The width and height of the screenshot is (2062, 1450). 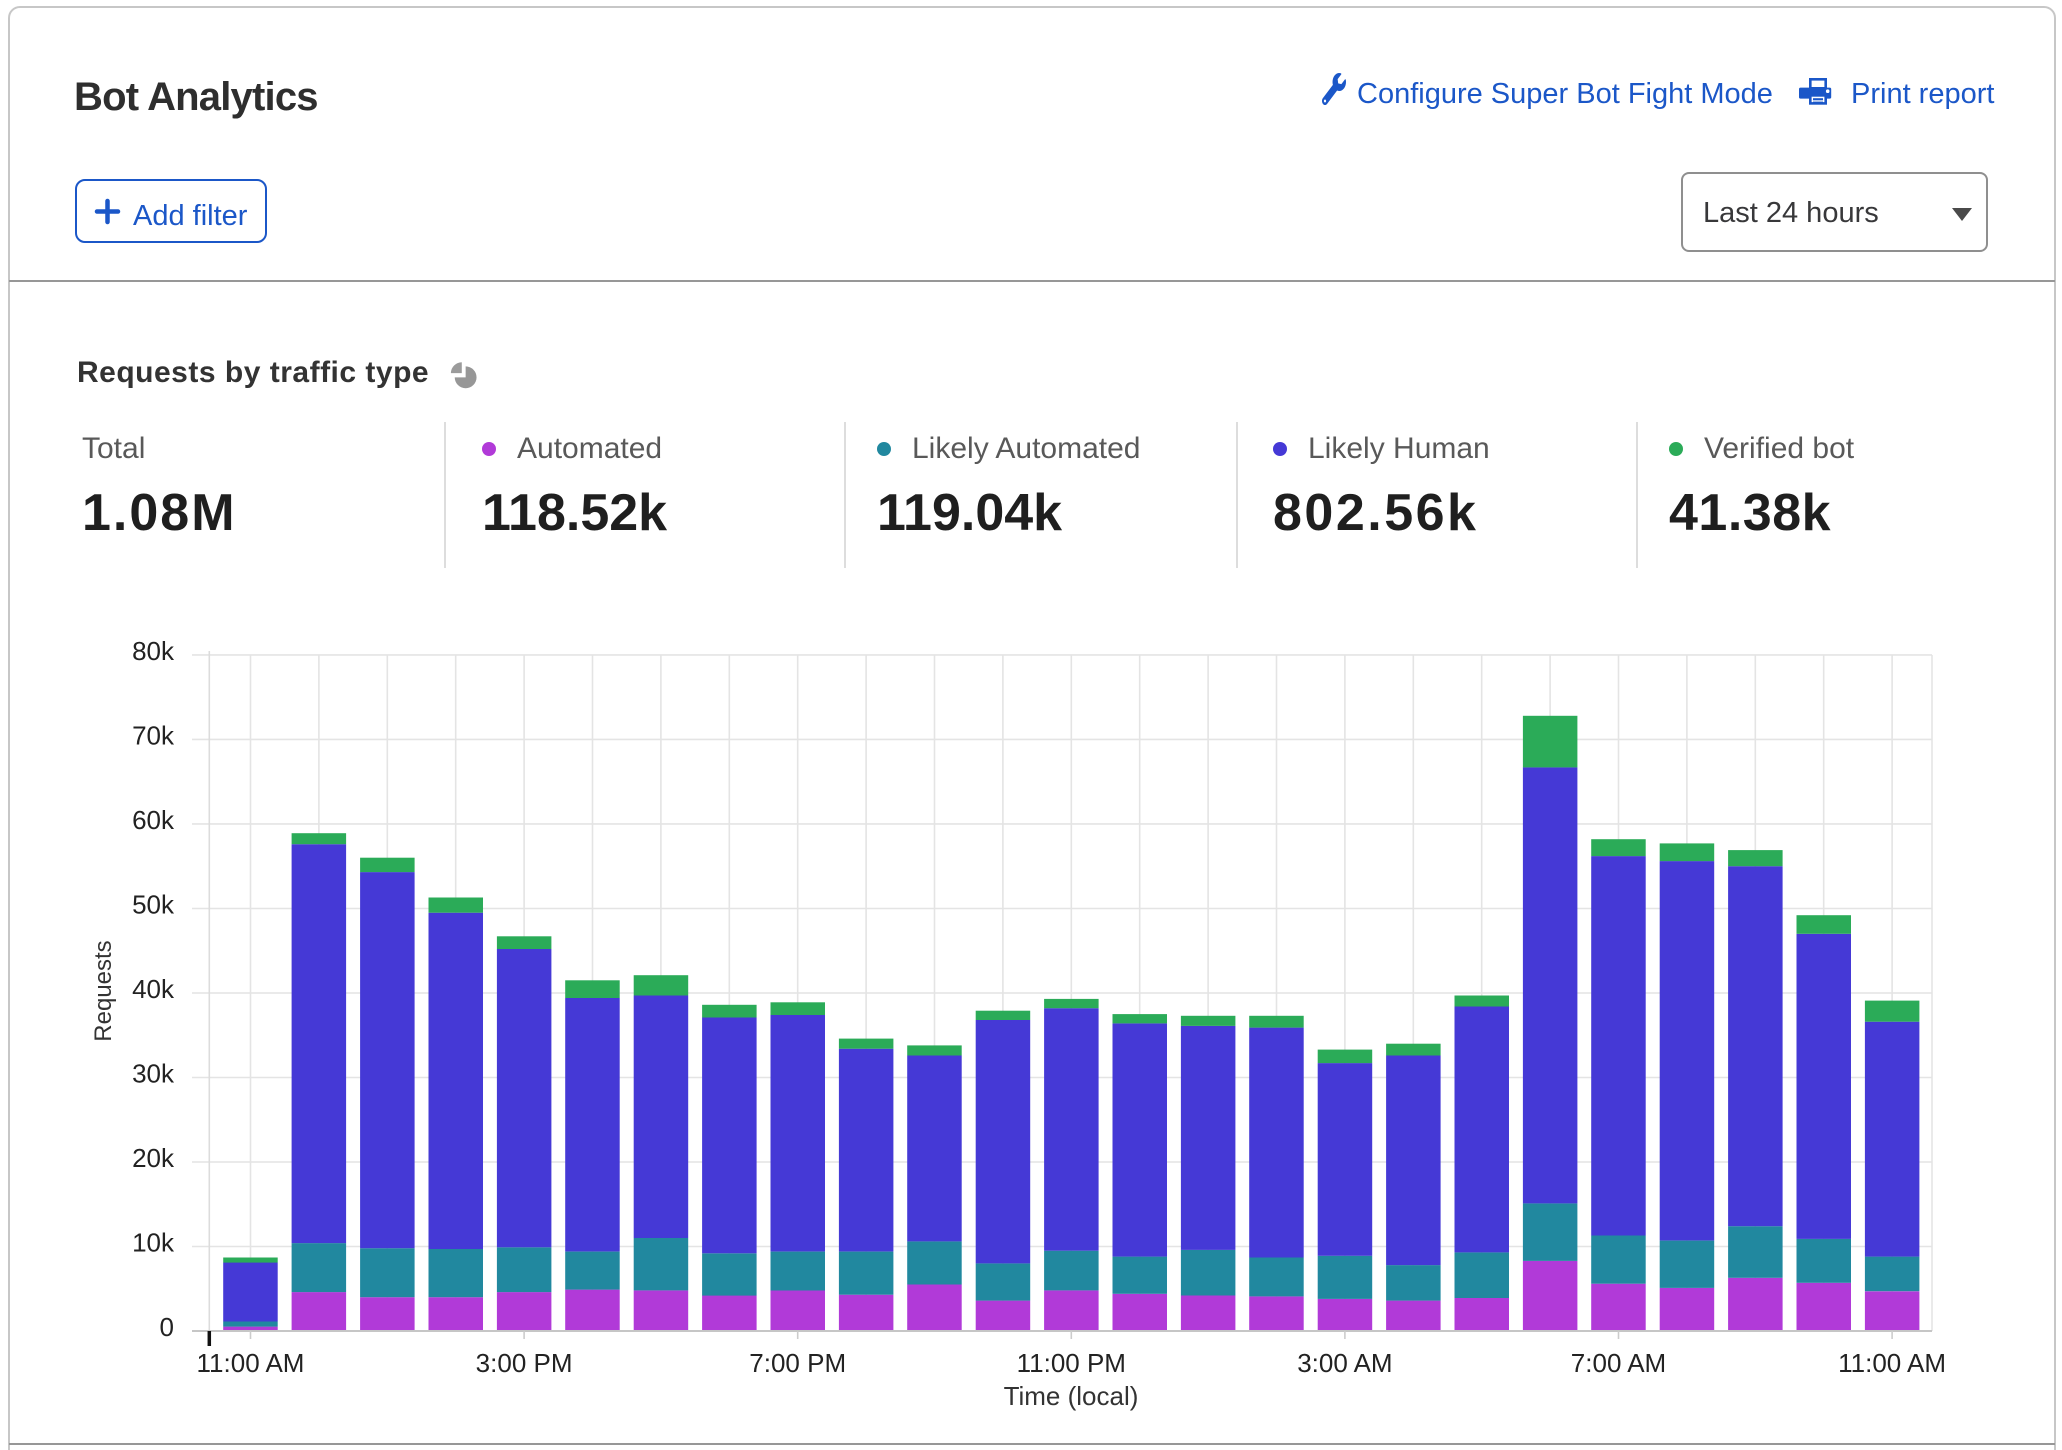 I want to click on svg-text: 7:00 AM, so click(x=1618, y=1363).